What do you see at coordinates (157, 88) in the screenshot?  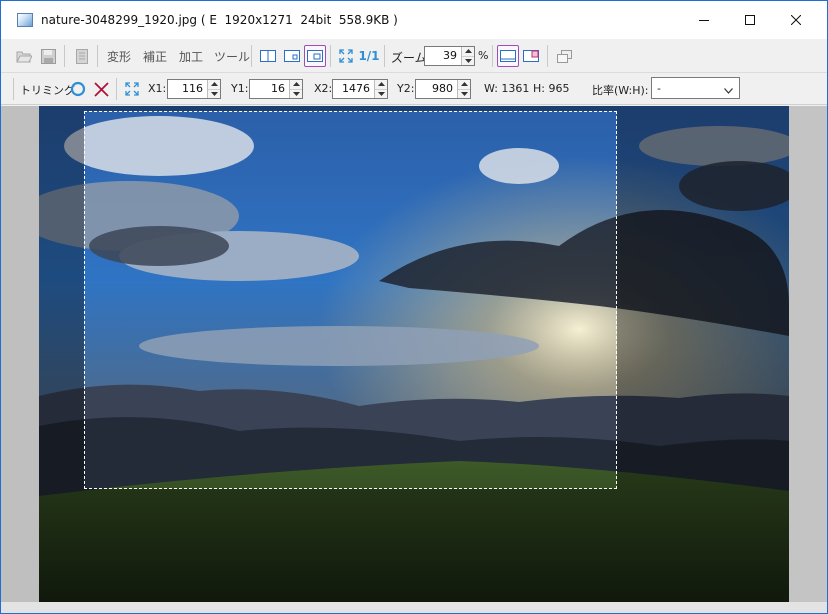 I see `x1-label: X1:` at bounding box center [157, 88].